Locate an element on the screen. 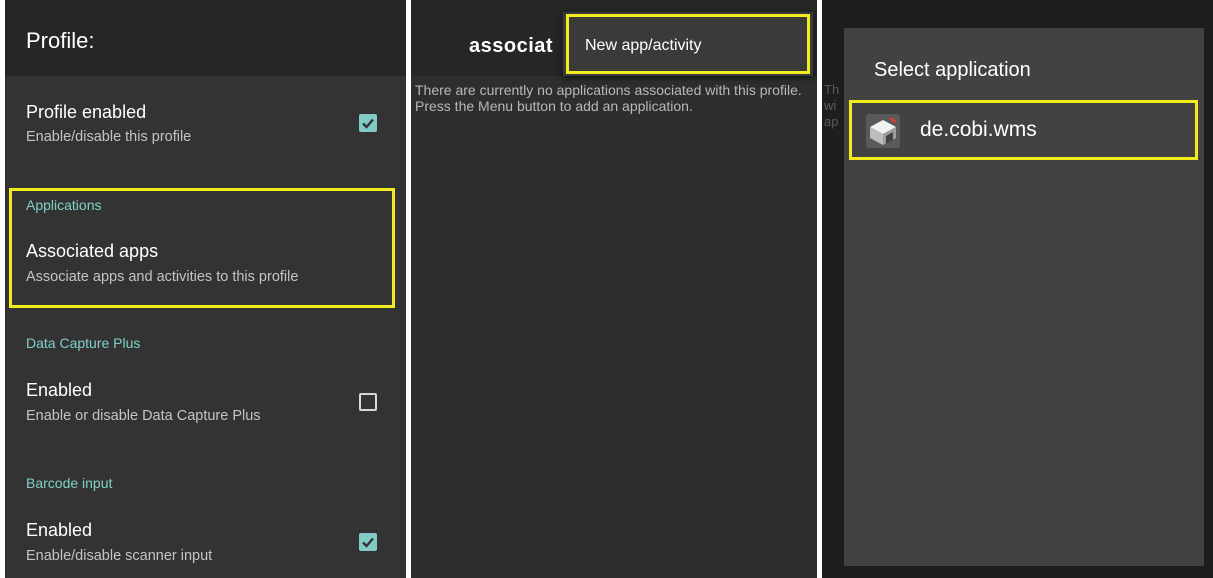 This screenshot has width=1213, height=578. dialog-title: Select application is located at coordinates (952, 70).